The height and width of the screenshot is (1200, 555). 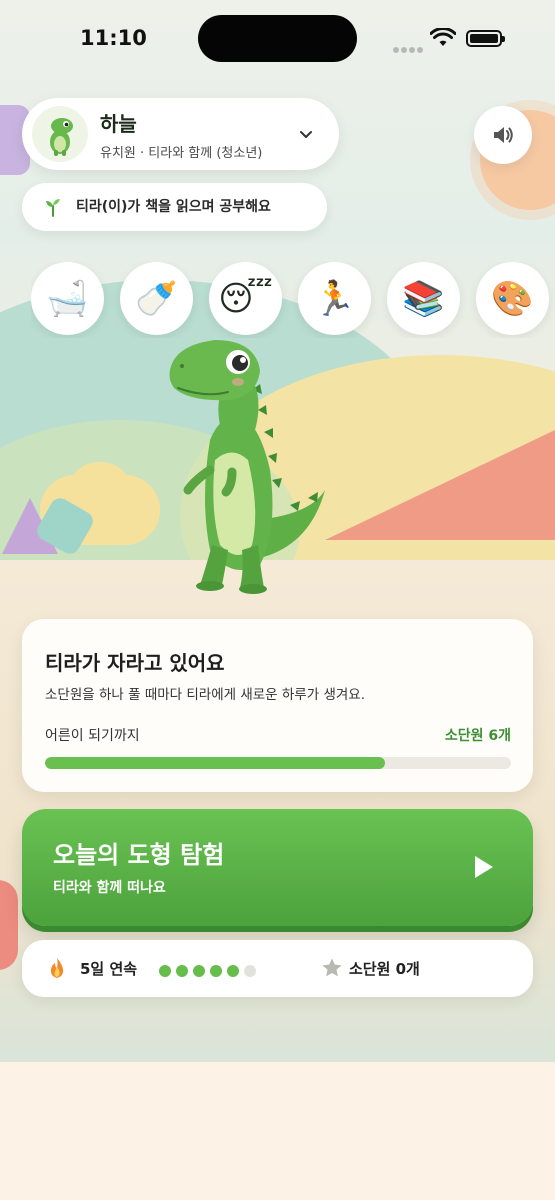 I want to click on growth-description: 소단원을 하나 풀 때마다 티라에게 새로운 하루가 생겨요., so click(x=205, y=695).